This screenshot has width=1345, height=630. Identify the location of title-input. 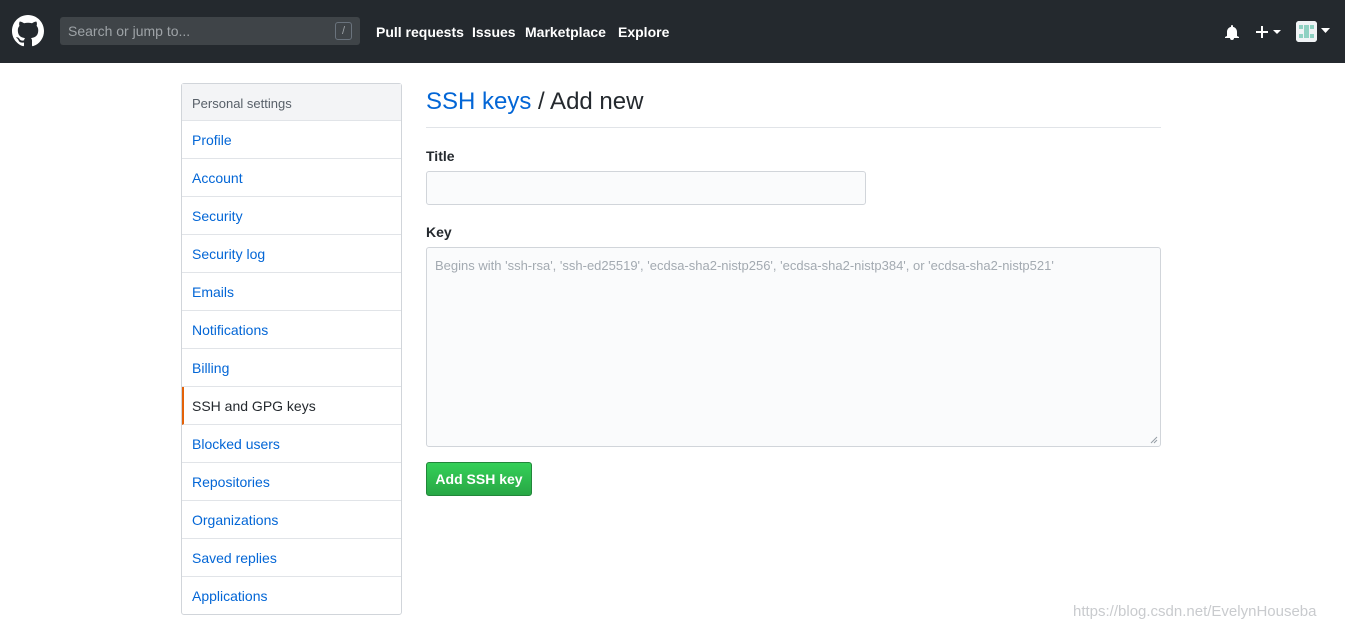
(646, 188).